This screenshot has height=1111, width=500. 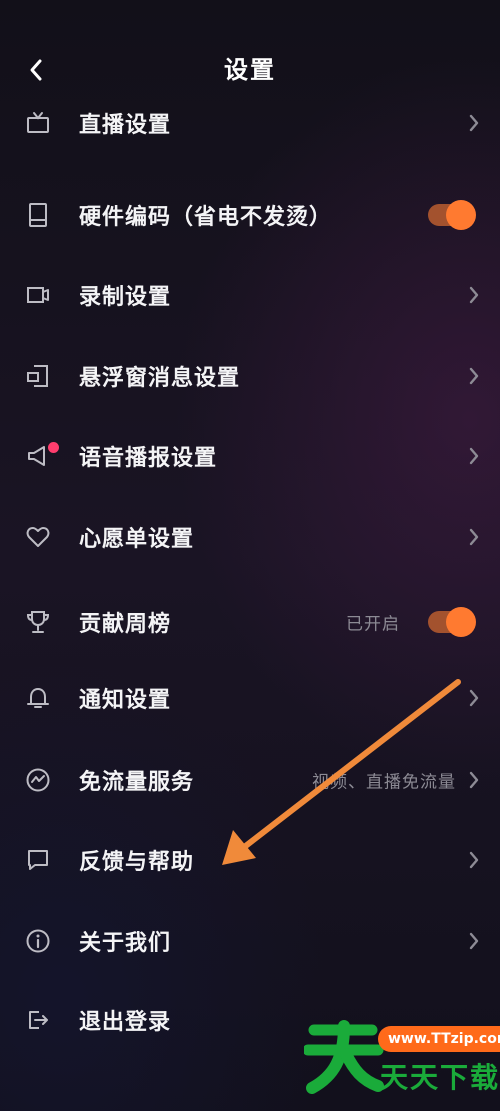 I want to click on settings-item-label: 免流量服务, so click(x=137, y=782).